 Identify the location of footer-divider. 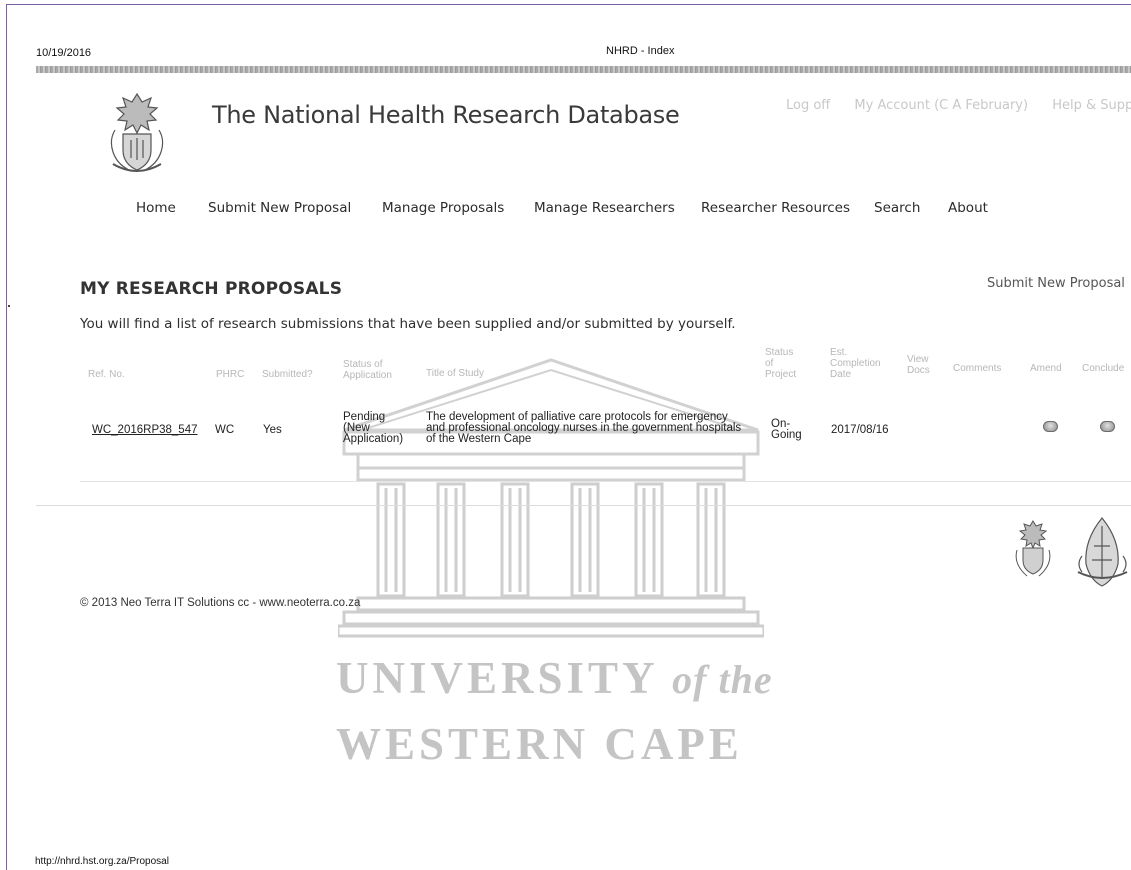
(583, 505).